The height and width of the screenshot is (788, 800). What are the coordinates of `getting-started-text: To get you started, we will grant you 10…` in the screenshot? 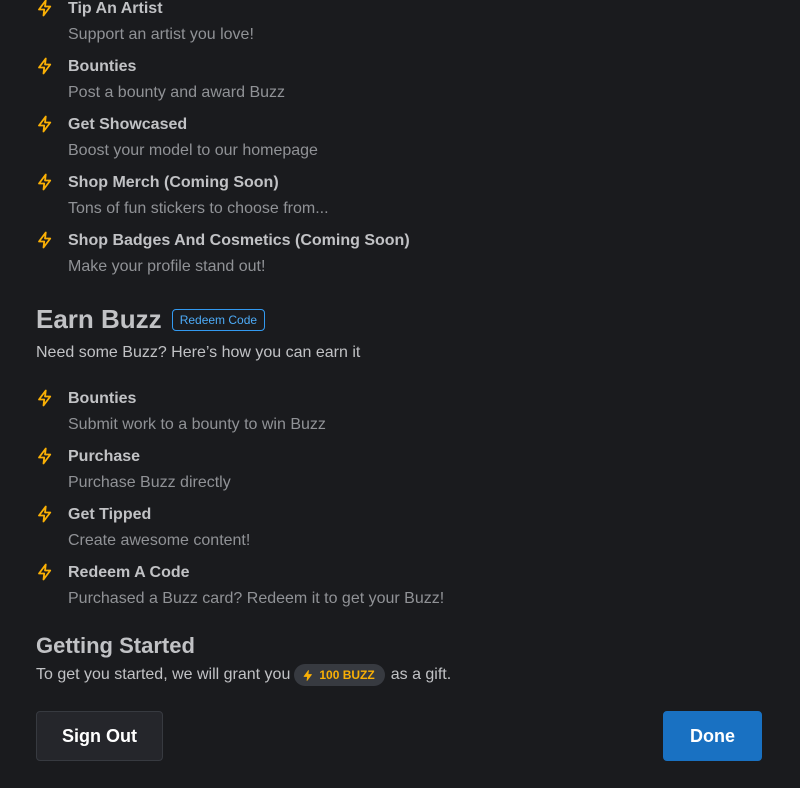 It's located at (243, 675).